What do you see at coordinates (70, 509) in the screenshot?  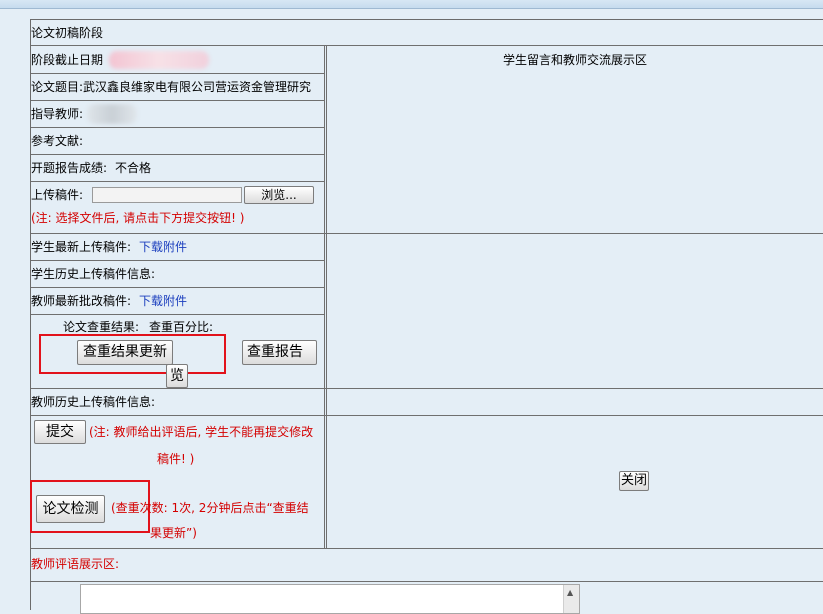 I see `paper-detection-button: 论文检测` at bounding box center [70, 509].